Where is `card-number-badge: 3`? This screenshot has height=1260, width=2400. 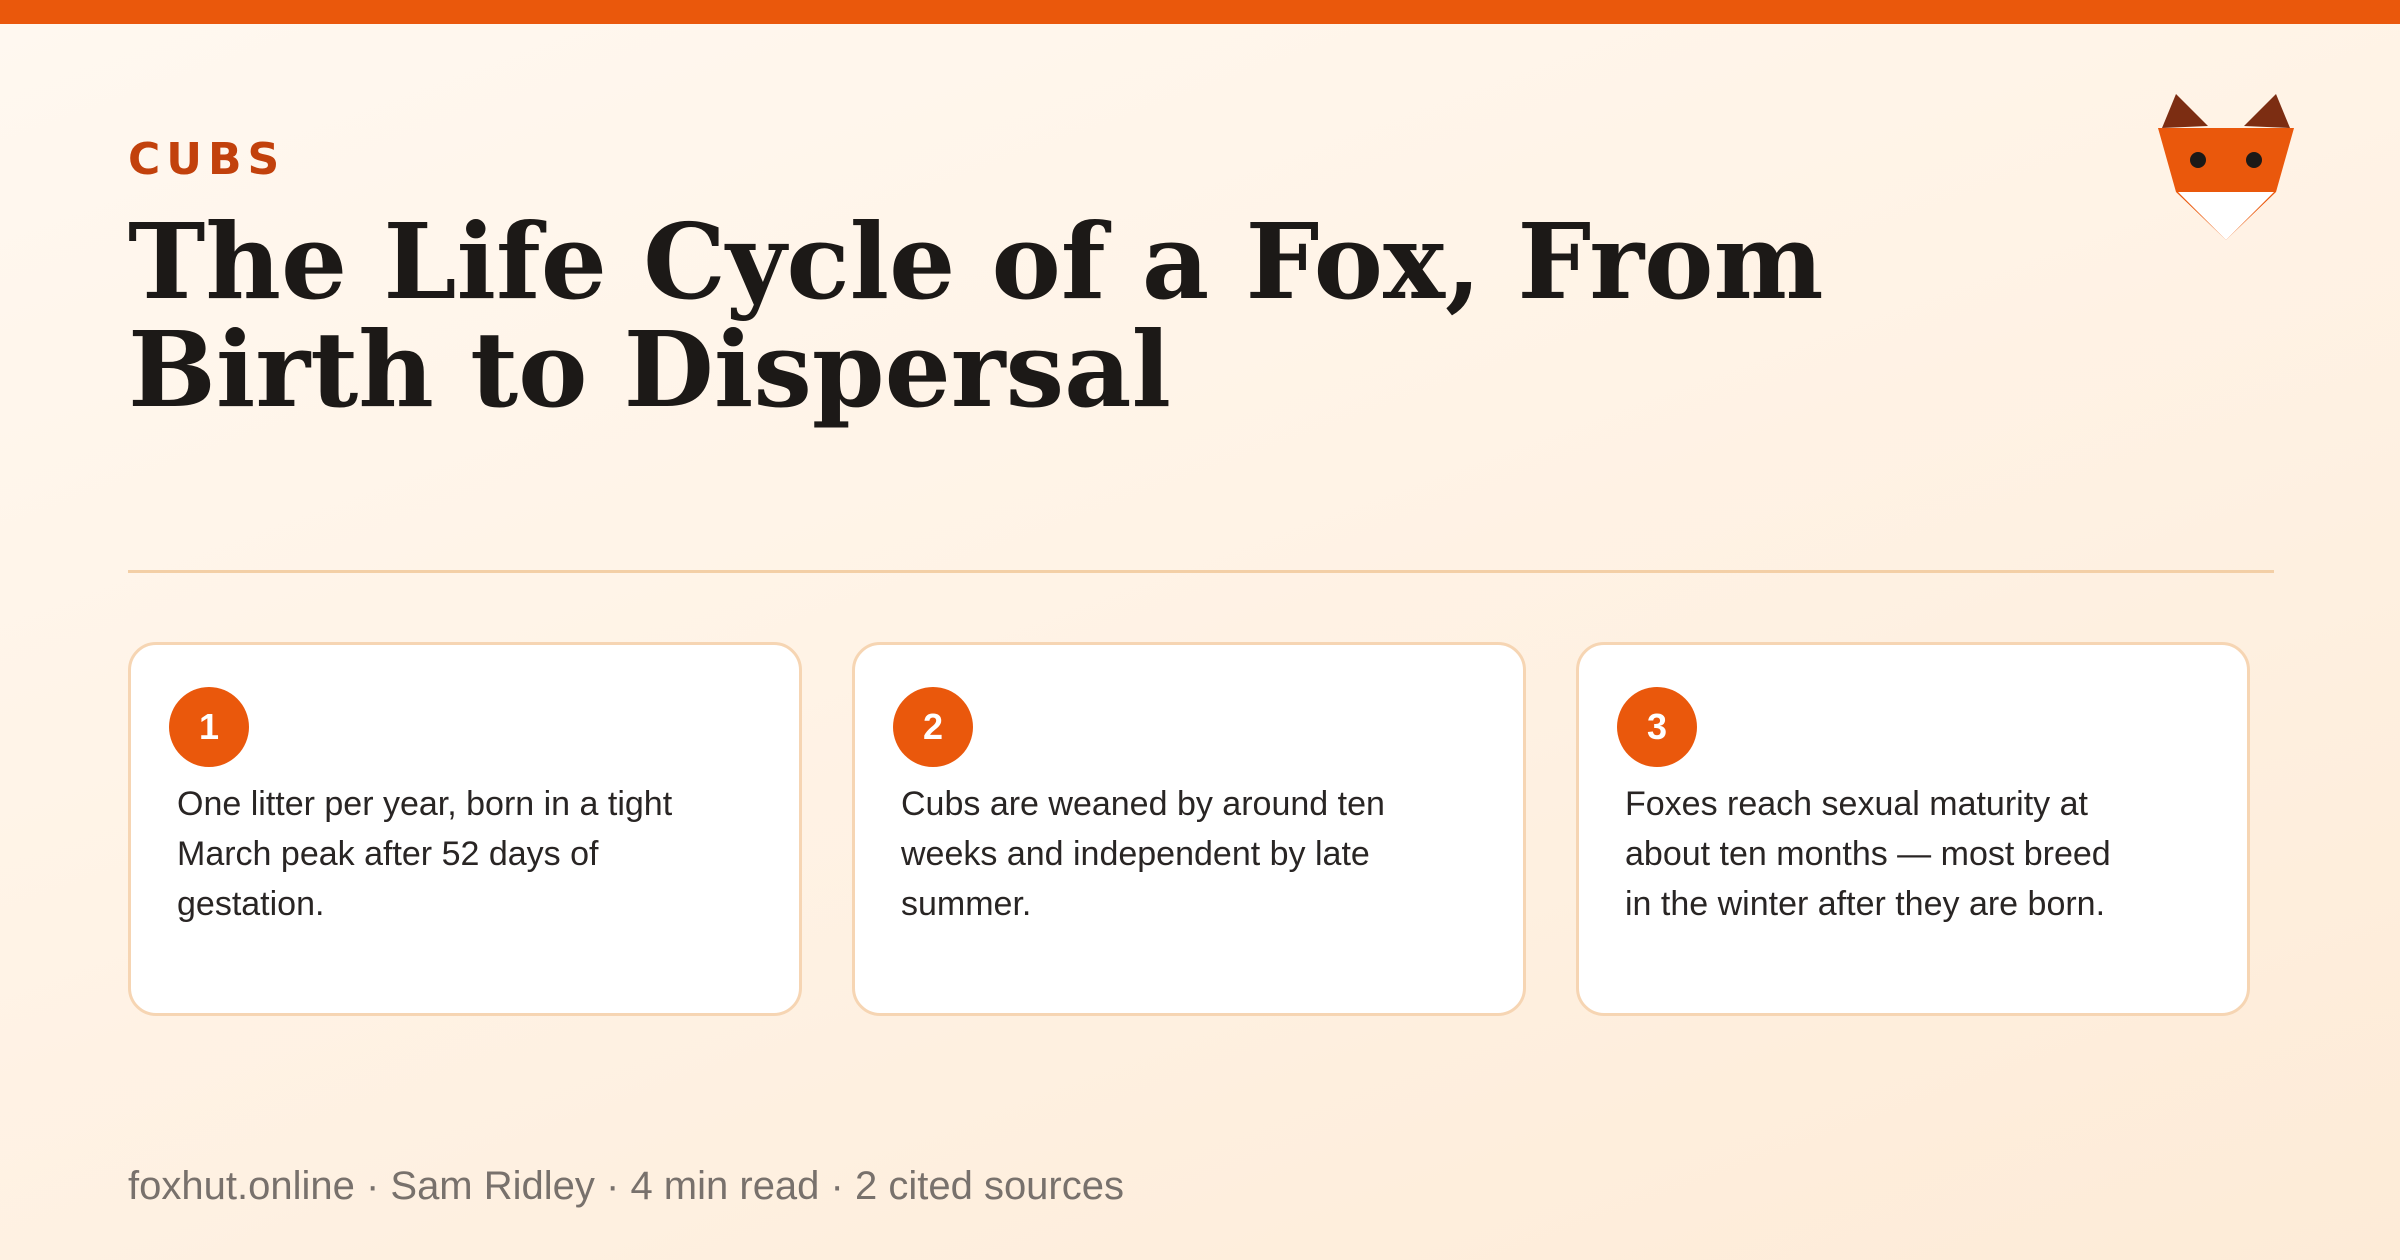 card-number-badge: 3 is located at coordinates (1657, 727).